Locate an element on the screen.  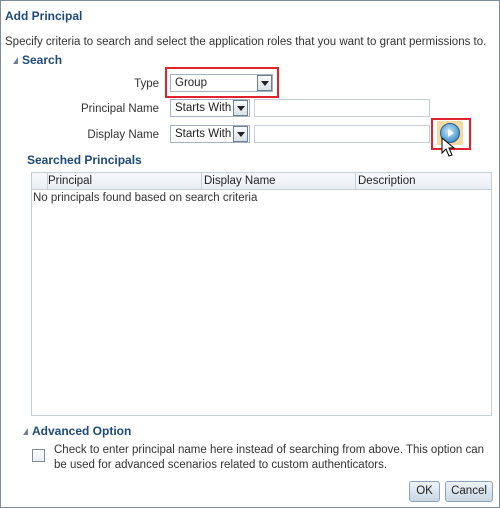
column-header-principal: Principal is located at coordinates (70, 181).